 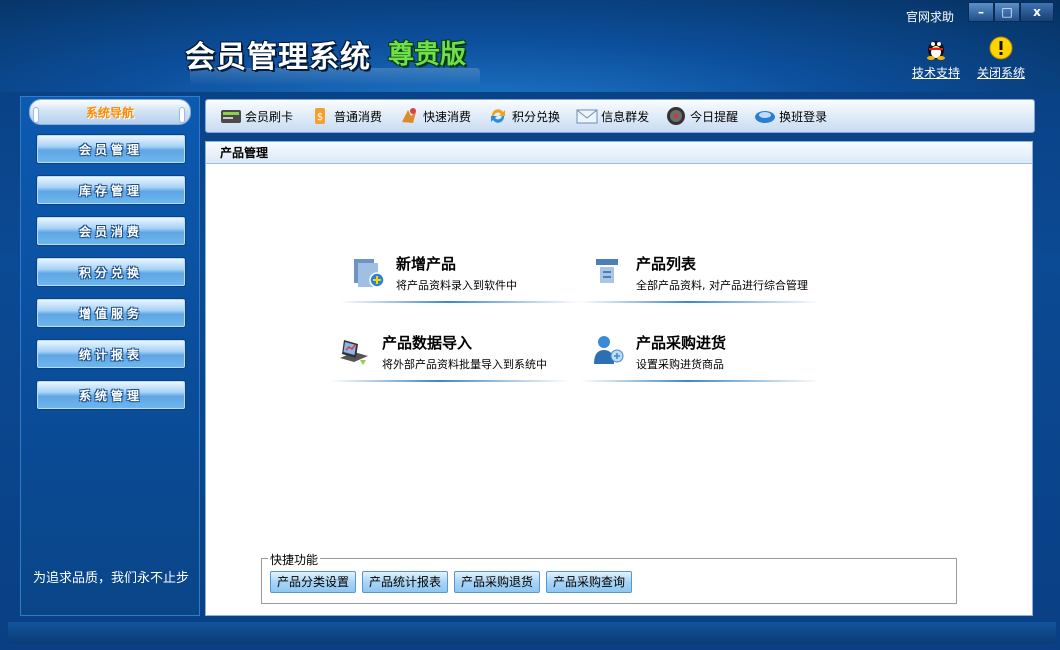 I want to click on qq-penguin-icon, so click(x=936, y=48).